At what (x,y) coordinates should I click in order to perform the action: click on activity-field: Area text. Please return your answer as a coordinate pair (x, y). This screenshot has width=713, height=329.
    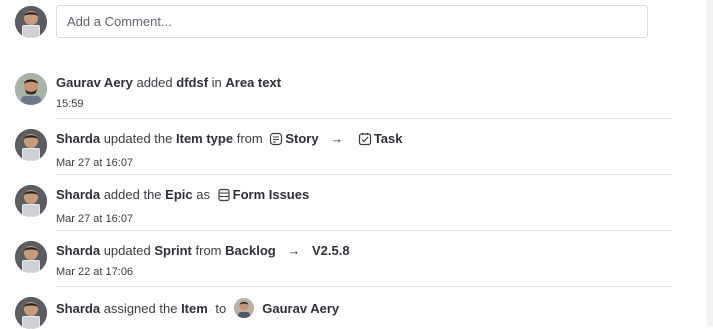
    Looking at the image, I should click on (253, 82).